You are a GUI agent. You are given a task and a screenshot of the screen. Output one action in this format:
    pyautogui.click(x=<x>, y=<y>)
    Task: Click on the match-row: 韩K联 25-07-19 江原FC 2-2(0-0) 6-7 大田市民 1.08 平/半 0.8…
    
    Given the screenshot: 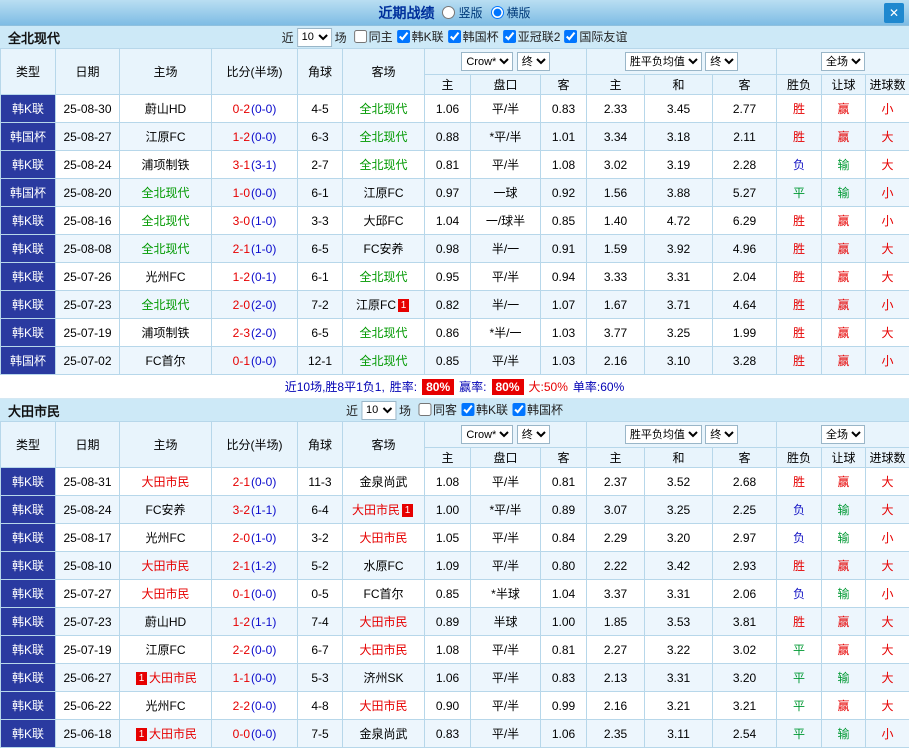 What is the action you would take?
    pyautogui.click(x=454, y=649)
    